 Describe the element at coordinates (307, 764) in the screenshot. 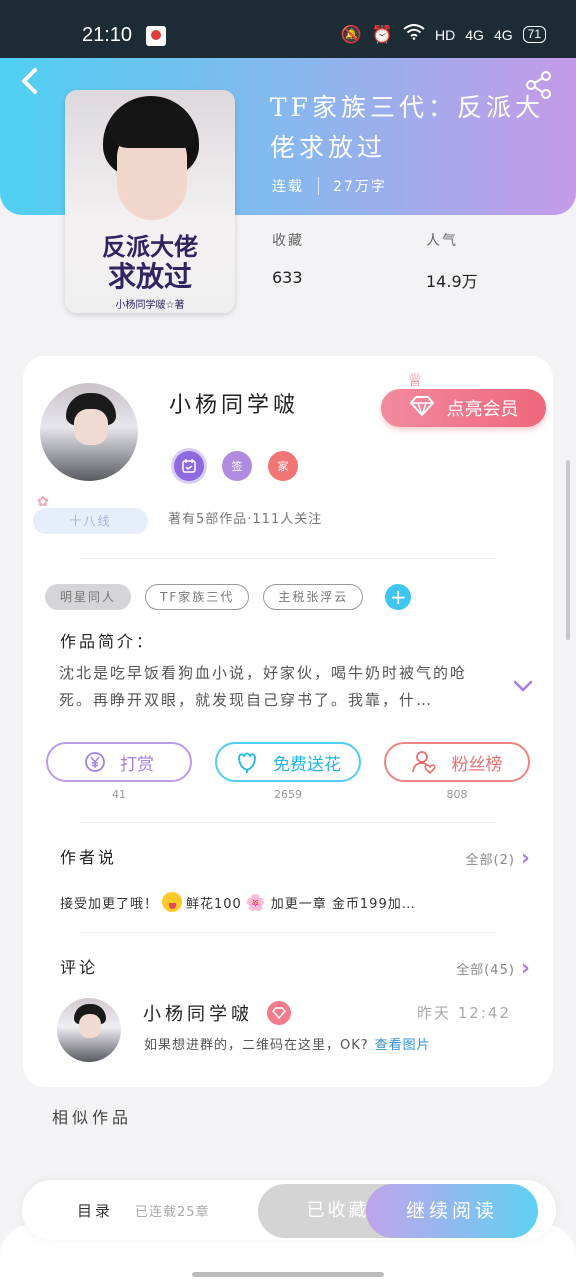

I see `send-flower-label: 免费送花` at that location.